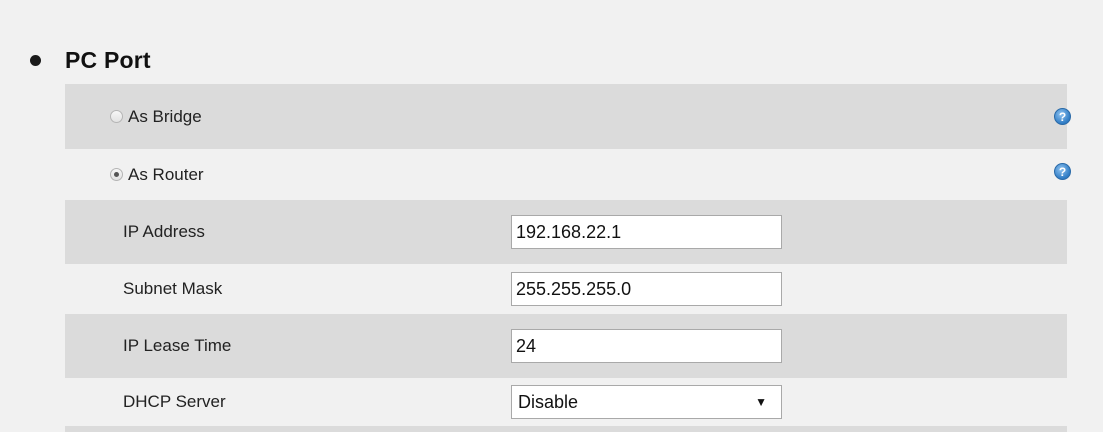  I want to click on bullet-icon, so click(35, 60).